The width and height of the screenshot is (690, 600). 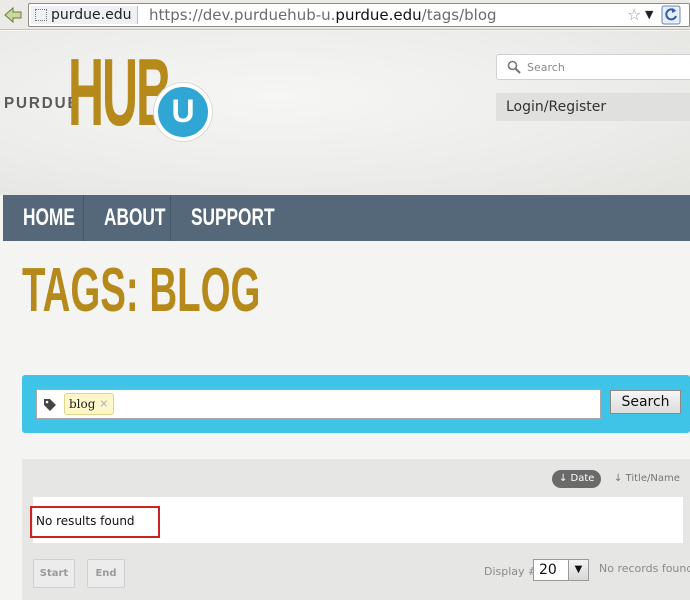 What do you see at coordinates (13, 15) in the screenshot?
I see `back-arrow-icon` at bounding box center [13, 15].